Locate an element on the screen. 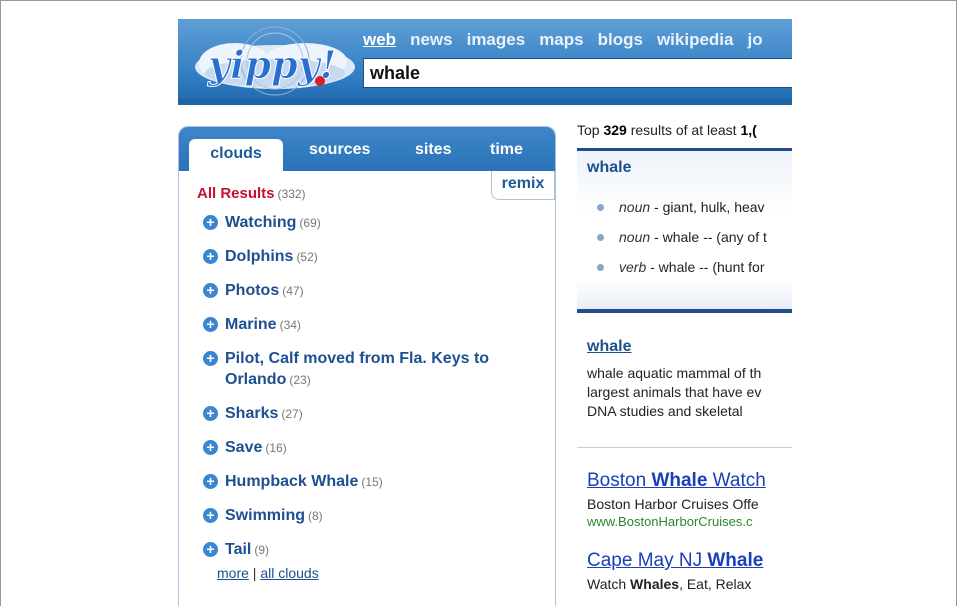 This screenshot has width=957, height=606. sponsored-title-link: Cape May NJ Whale is located at coordinates (689, 561).